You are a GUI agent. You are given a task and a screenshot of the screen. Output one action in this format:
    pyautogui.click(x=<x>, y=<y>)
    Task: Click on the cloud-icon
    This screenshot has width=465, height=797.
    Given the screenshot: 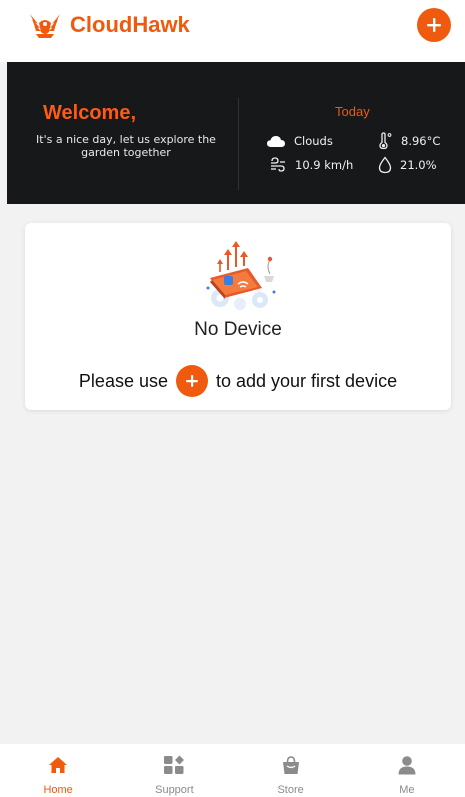 What is the action you would take?
    pyautogui.click(x=276, y=141)
    